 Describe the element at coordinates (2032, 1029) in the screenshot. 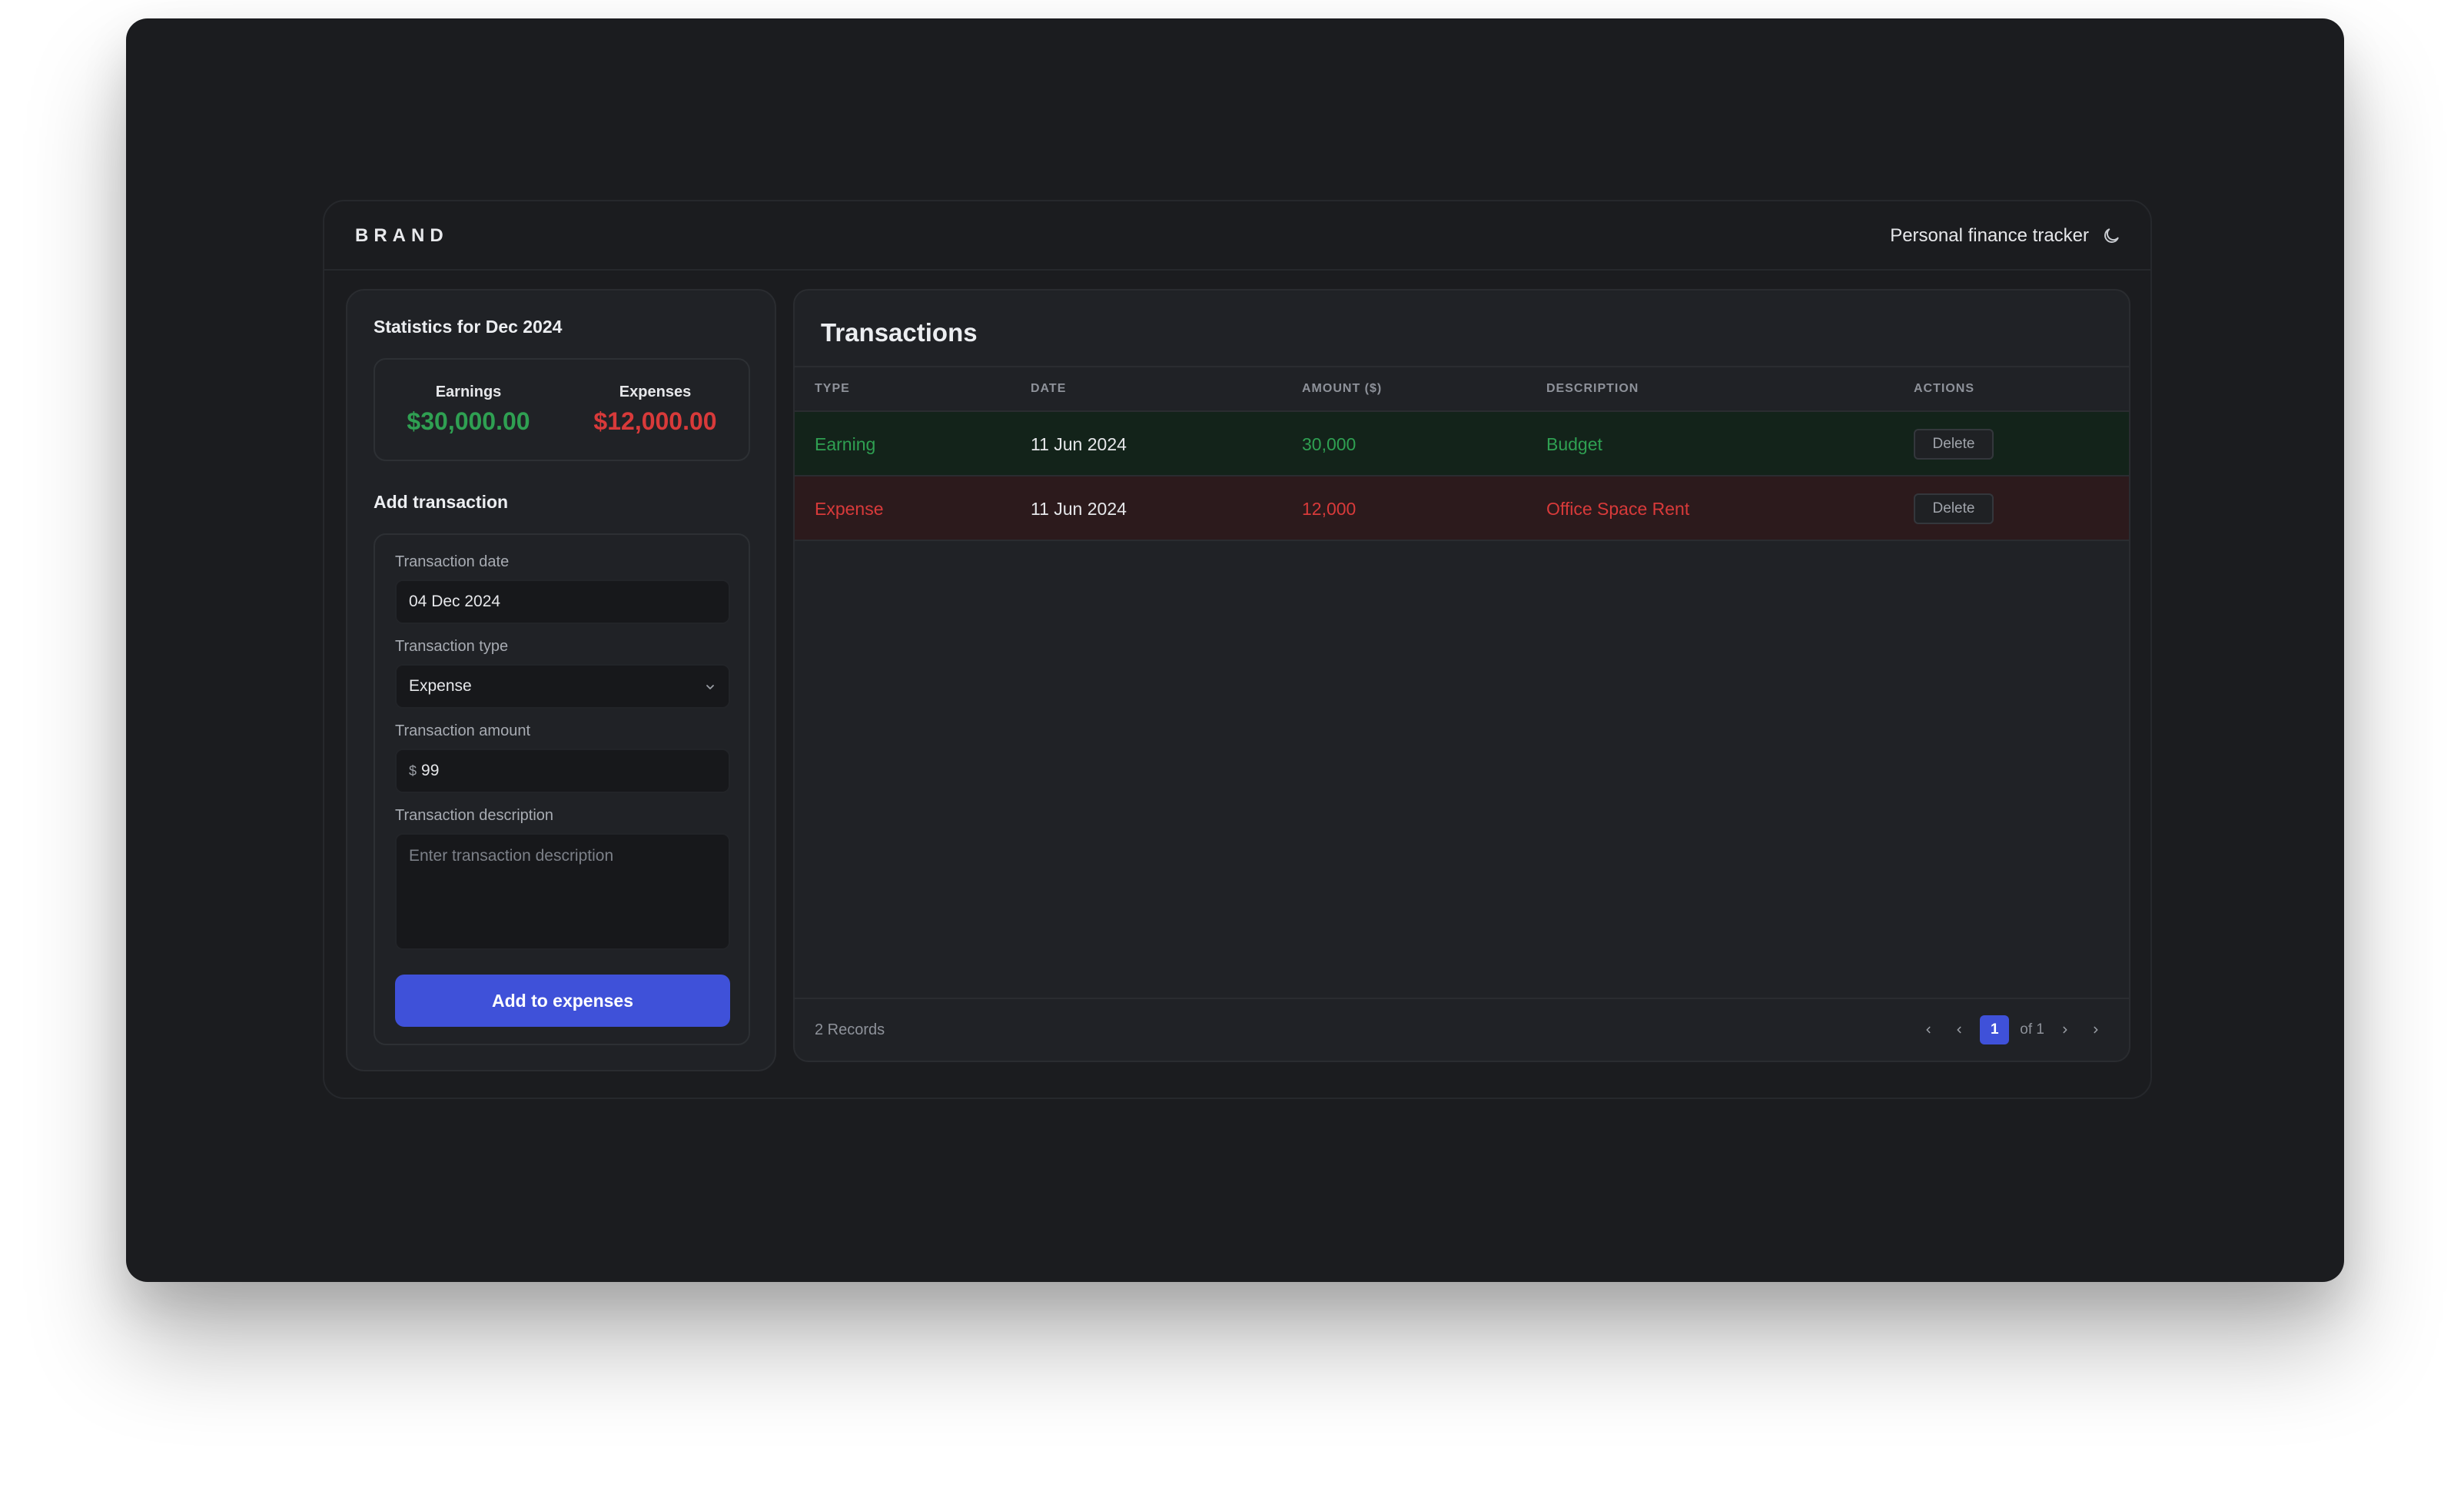

I see `page-total: of 1` at that location.